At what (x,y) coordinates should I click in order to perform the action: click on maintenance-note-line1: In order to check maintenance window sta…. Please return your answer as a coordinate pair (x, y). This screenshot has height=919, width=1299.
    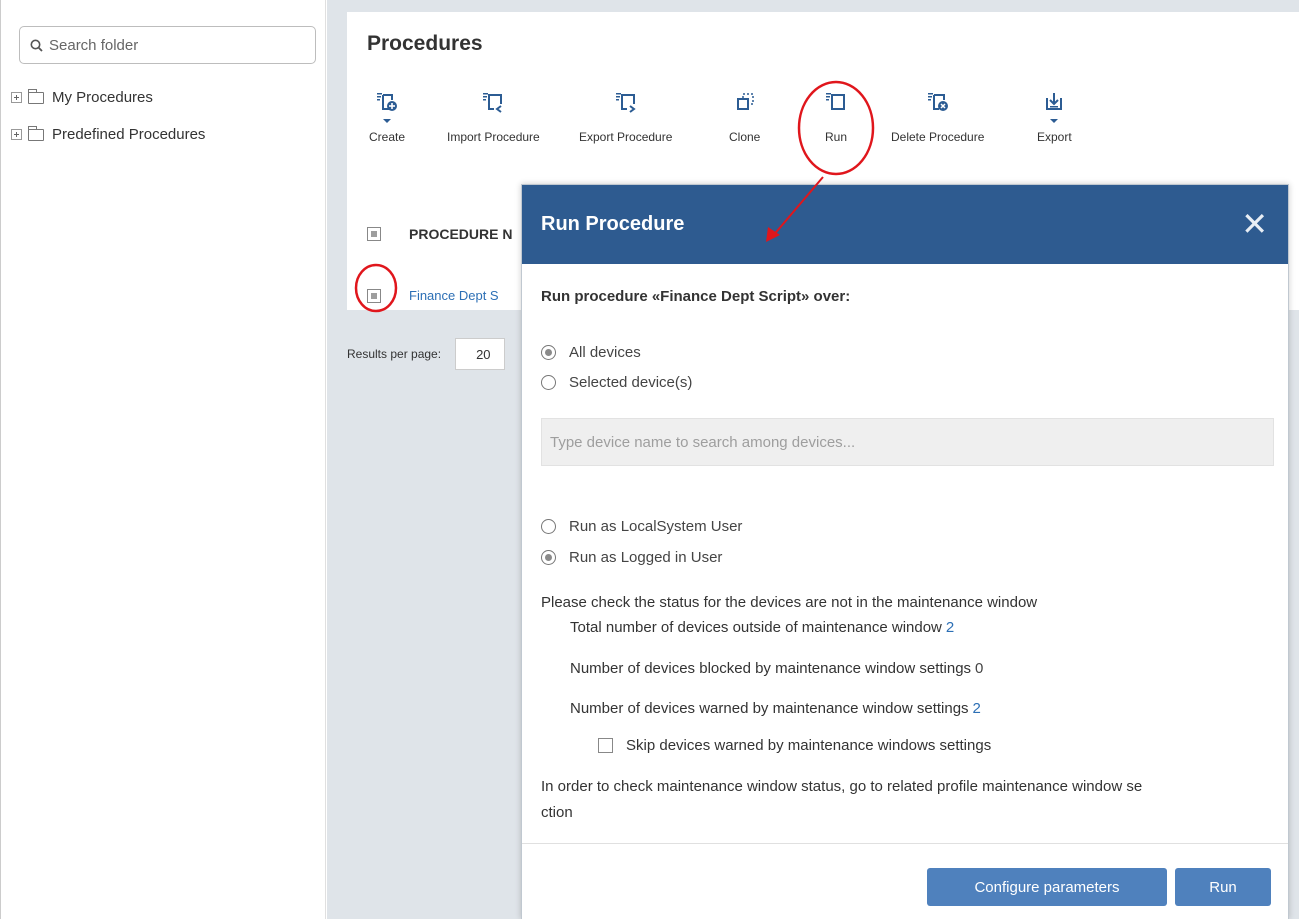
    Looking at the image, I should click on (842, 786).